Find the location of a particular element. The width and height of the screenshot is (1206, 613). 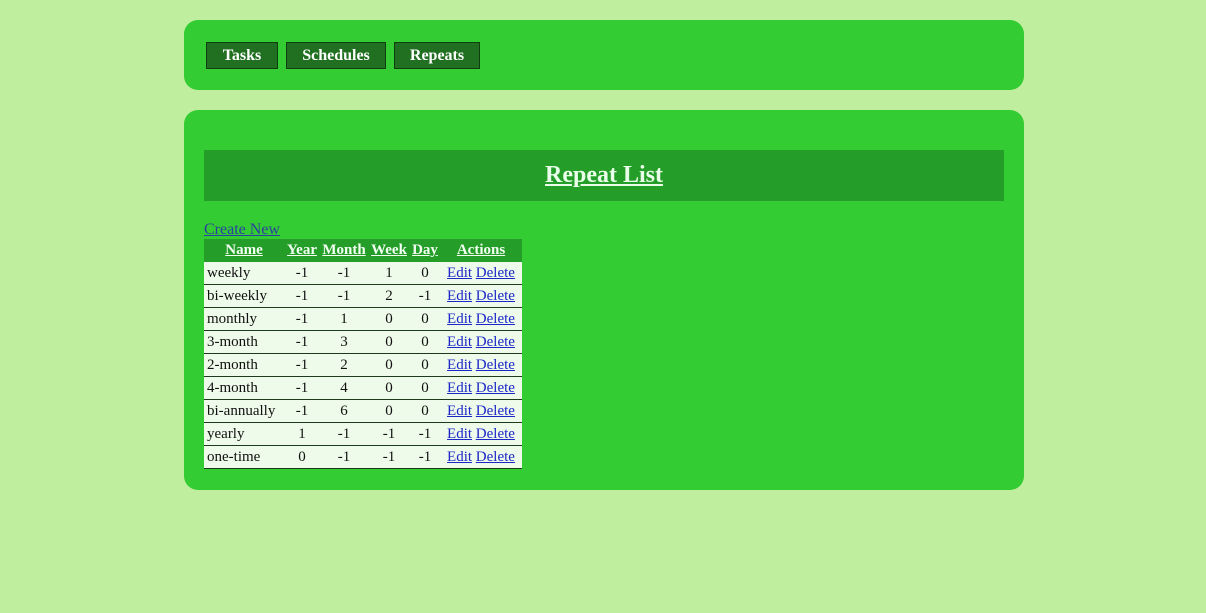

schedules-button: Schedules is located at coordinates (336, 55).